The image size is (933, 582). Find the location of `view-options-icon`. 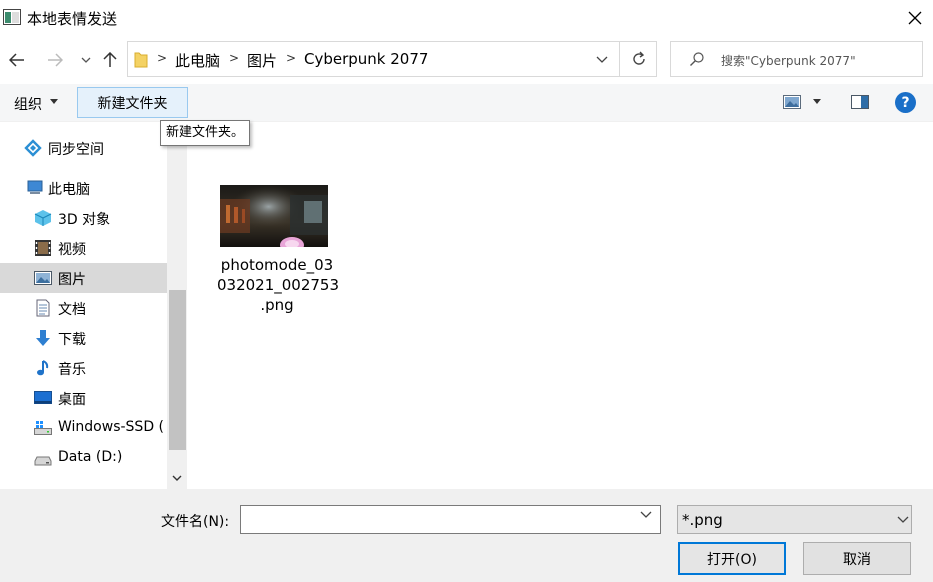

view-options-icon is located at coordinates (792, 102).